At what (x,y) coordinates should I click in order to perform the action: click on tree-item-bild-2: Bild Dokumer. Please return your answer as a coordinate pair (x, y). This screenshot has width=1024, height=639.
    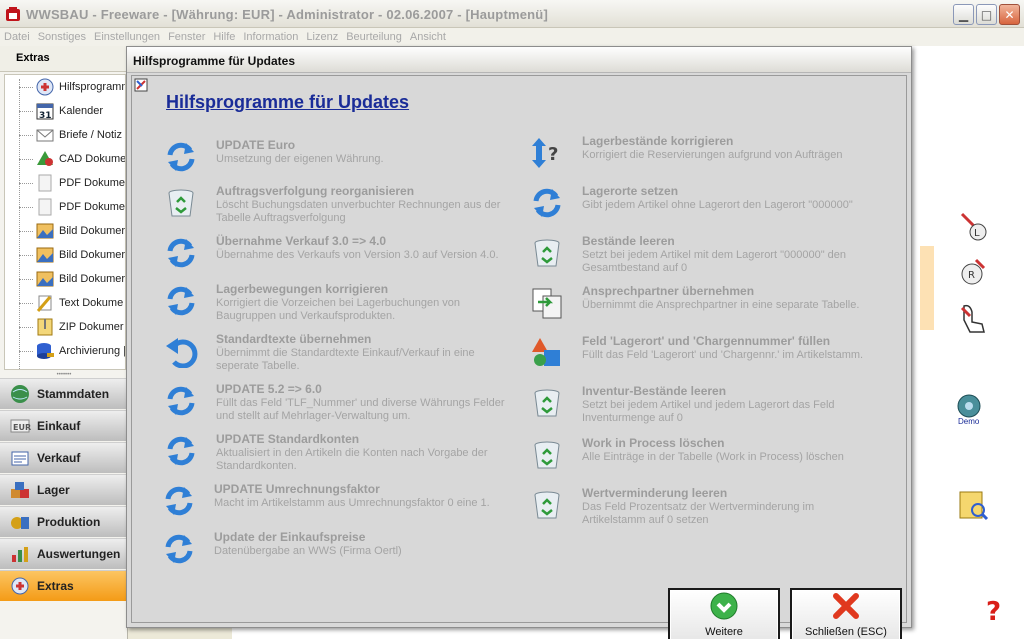
    Looking at the image, I should click on (65, 255).